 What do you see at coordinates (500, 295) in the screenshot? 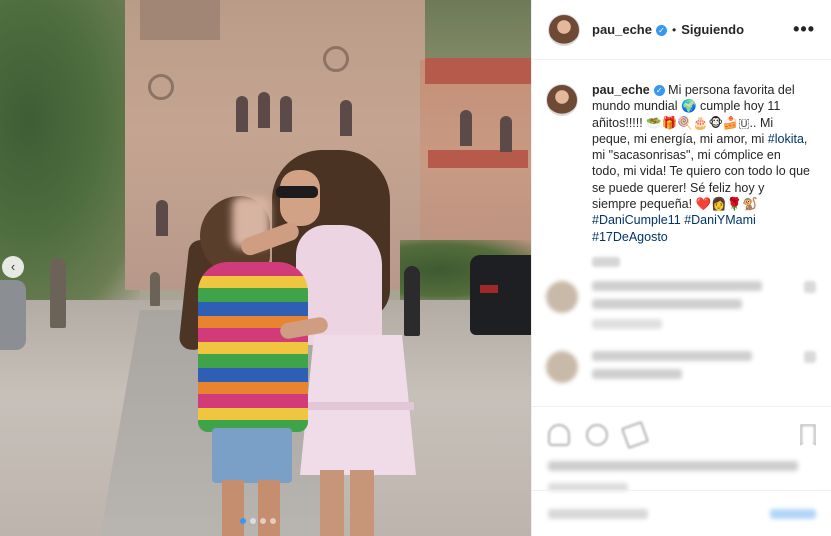
I see `parked-car-right` at bounding box center [500, 295].